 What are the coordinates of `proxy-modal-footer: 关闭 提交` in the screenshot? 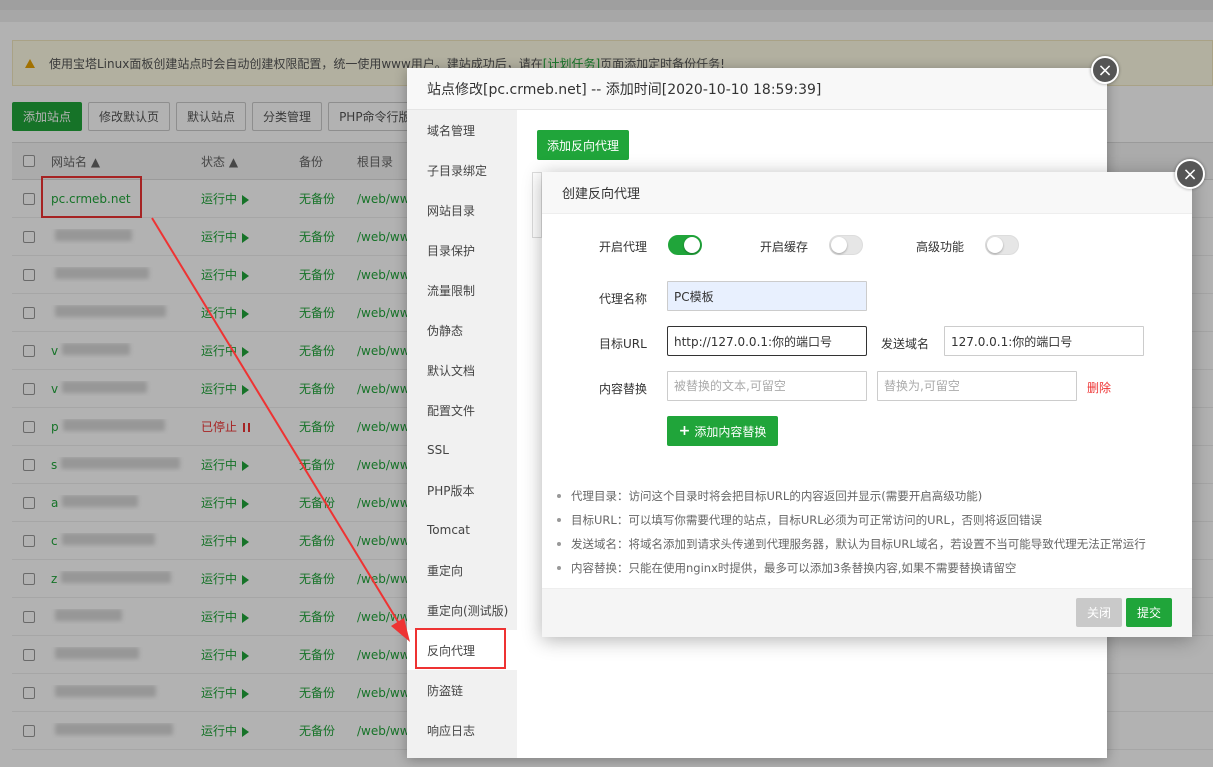 It's located at (867, 612).